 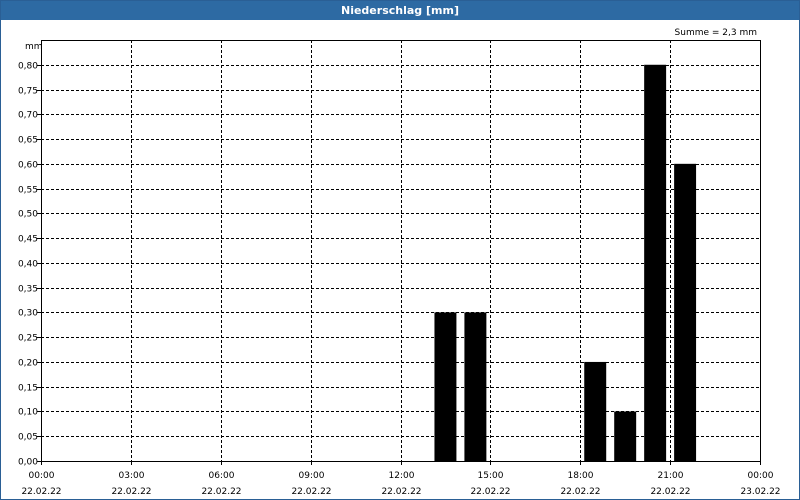 What do you see at coordinates (28, 116) in the screenshot?
I see `y-tick-label: 0,70` at bounding box center [28, 116].